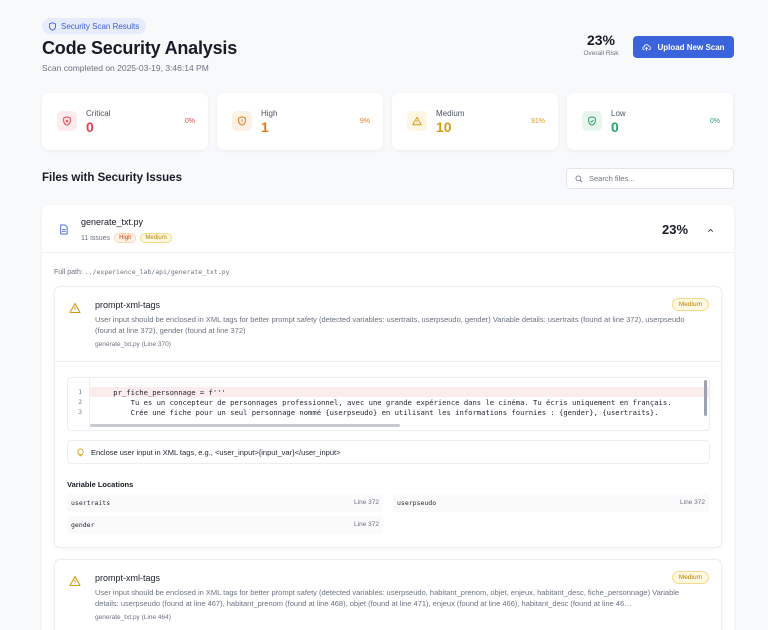  What do you see at coordinates (659, 178) in the screenshot?
I see `search-input` at bounding box center [659, 178].